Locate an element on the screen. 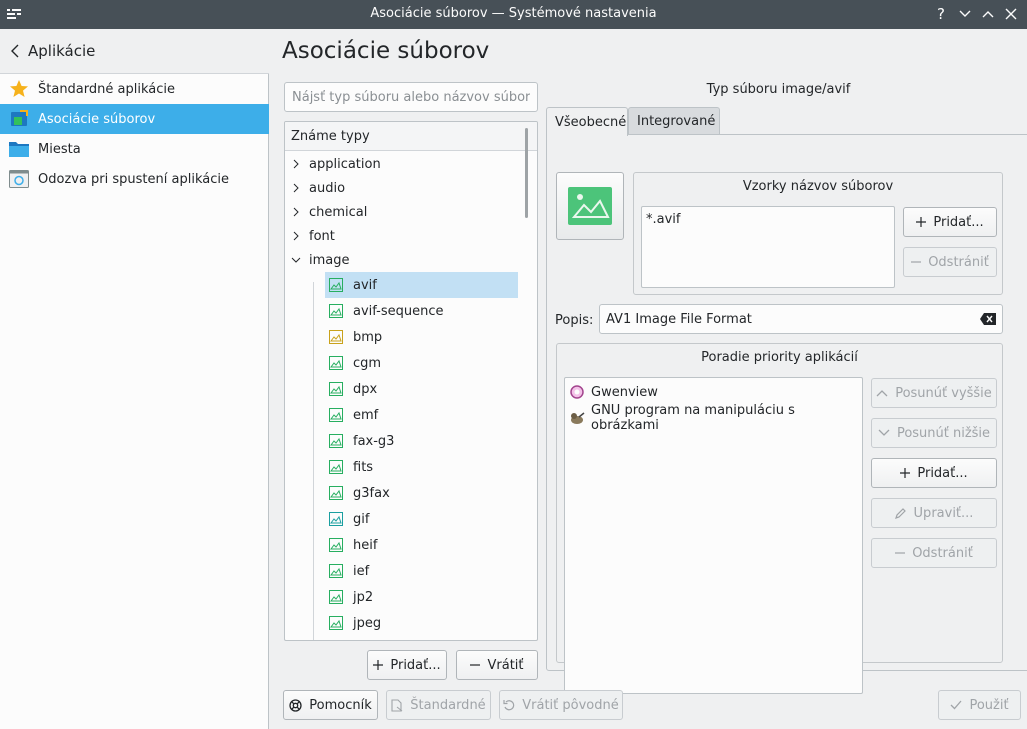 Image resolution: width=1027 pixels, height=729 pixels. help-icon: ? is located at coordinates (941, 14).